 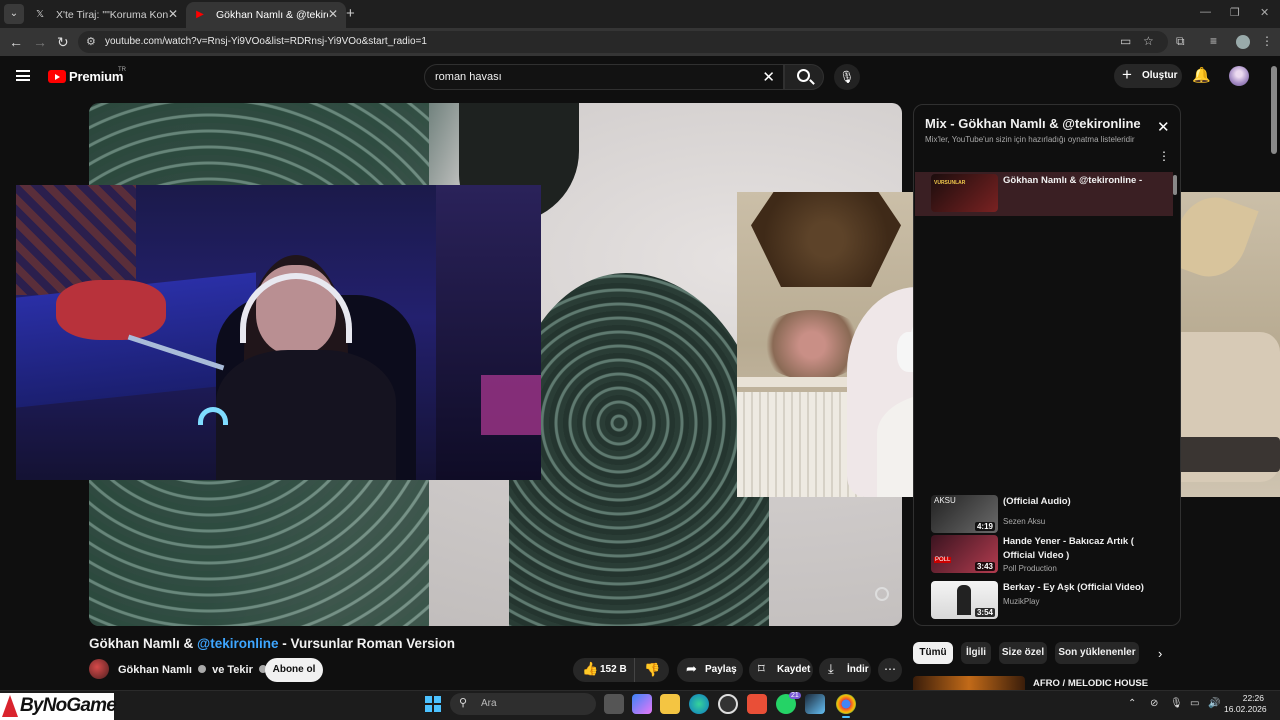 What do you see at coordinates (488, 332) in the screenshot?
I see `cam-right-wall` at bounding box center [488, 332].